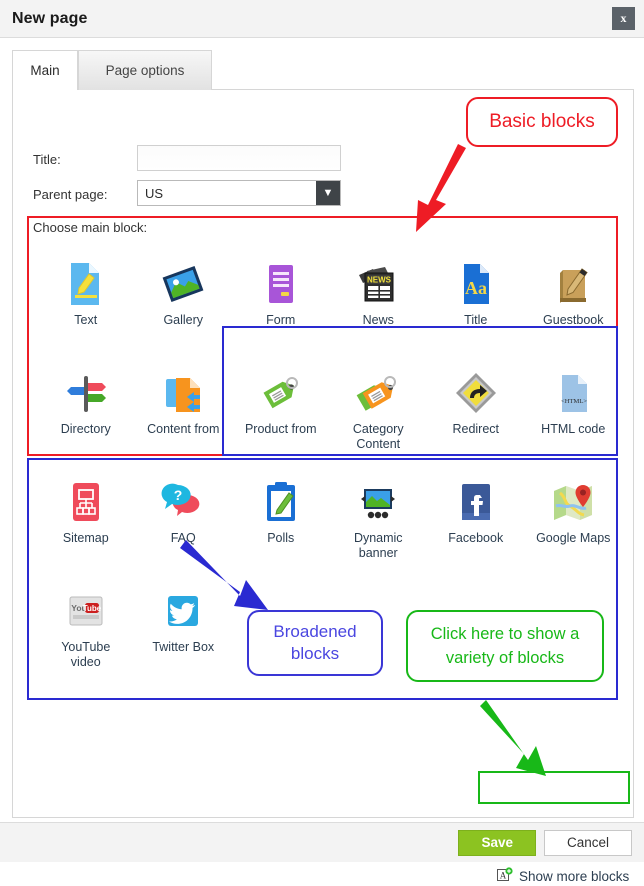  What do you see at coordinates (70, 194) in the screenshot?
I see `parent-page-label: Parent page:` at bounding box center [70, 194].